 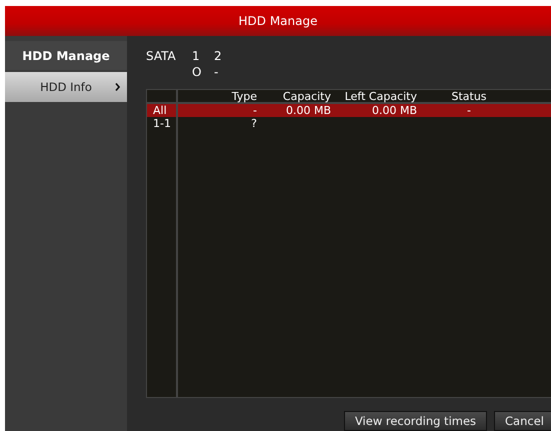 I want to click on port-number: 1, so click(x=196, y=56).